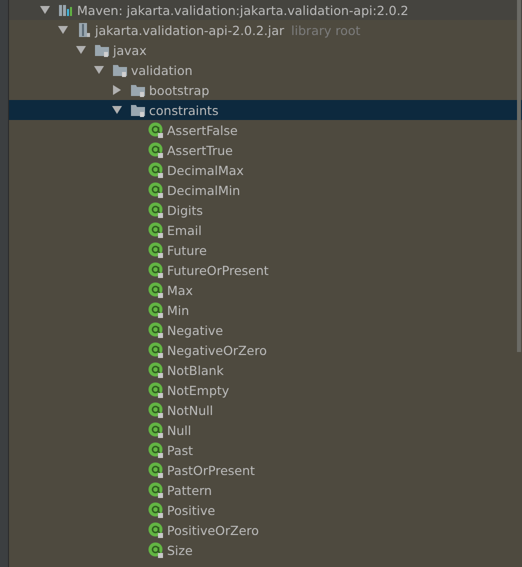 The image size is (522, 567). I want to click on tree-item-label: javax, so click(130, 50).